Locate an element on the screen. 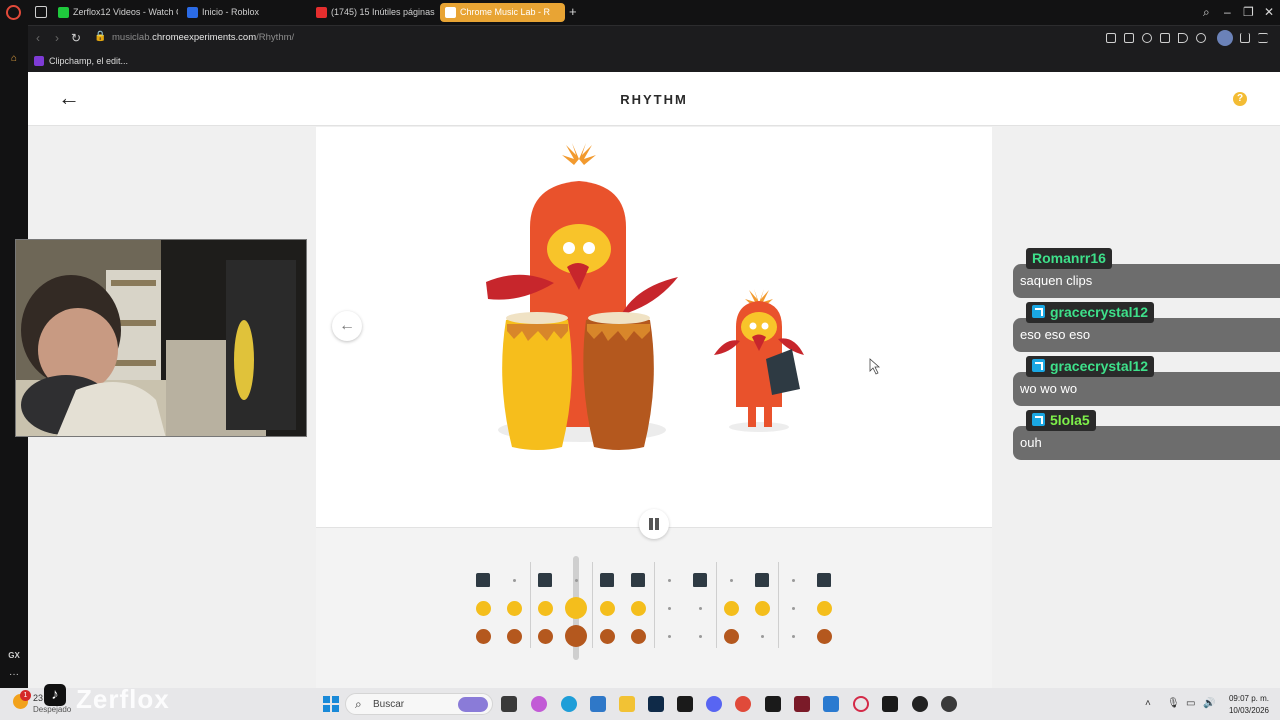 The width and height of the screenshot is (1280, 720). app-icon is located at coordinates (949, 704).